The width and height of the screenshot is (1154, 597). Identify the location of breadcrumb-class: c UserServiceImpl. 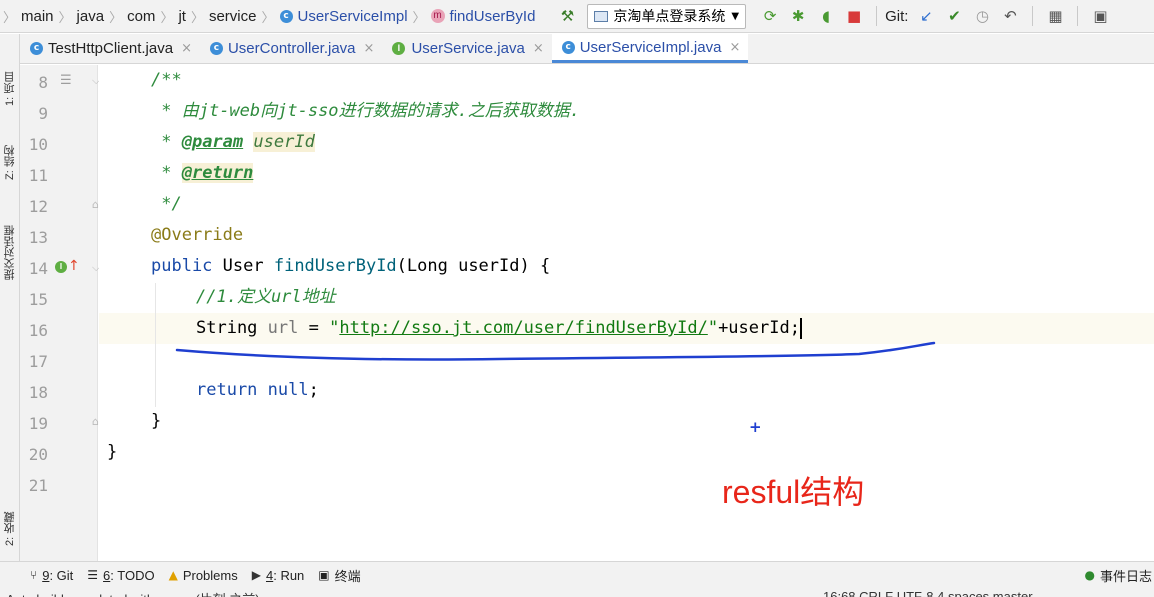
(343, 16).